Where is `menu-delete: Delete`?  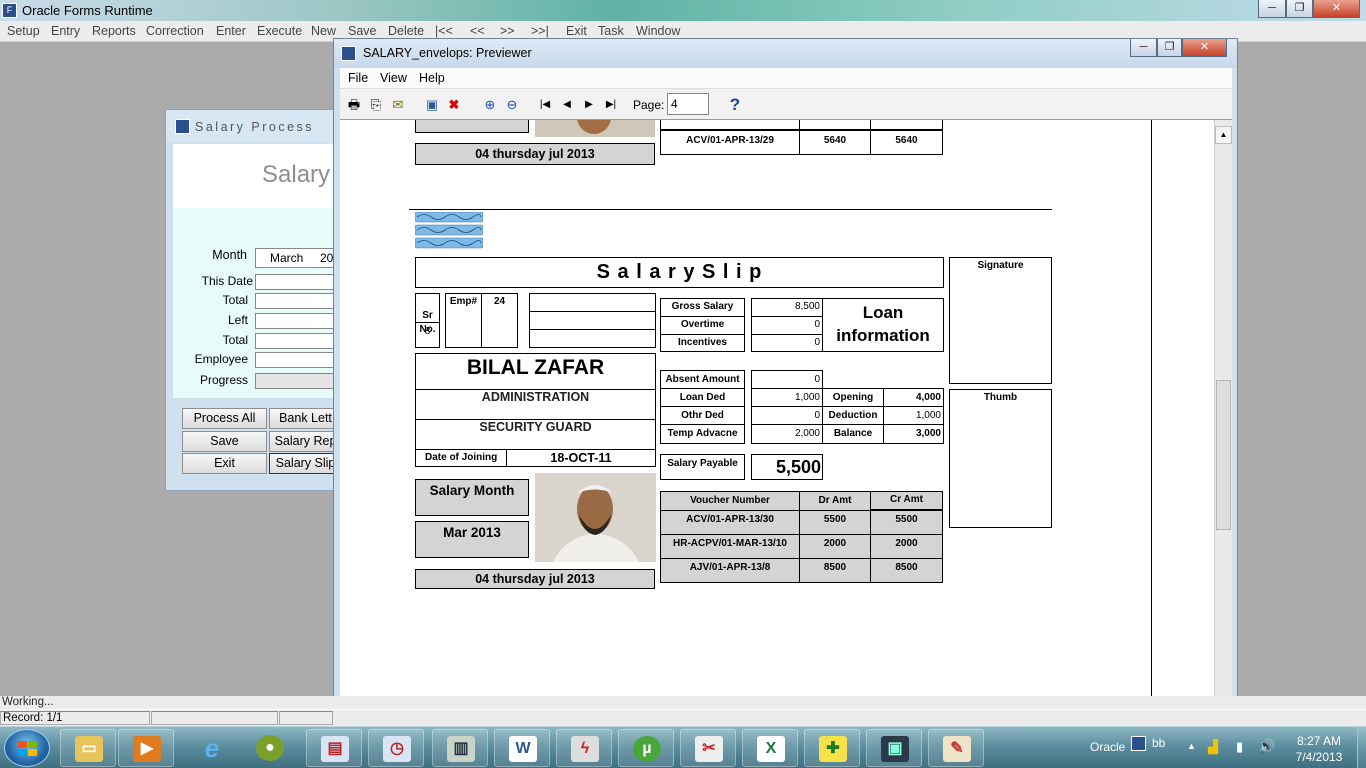
menu-delete: Delete is located at coordinates (406, 31).